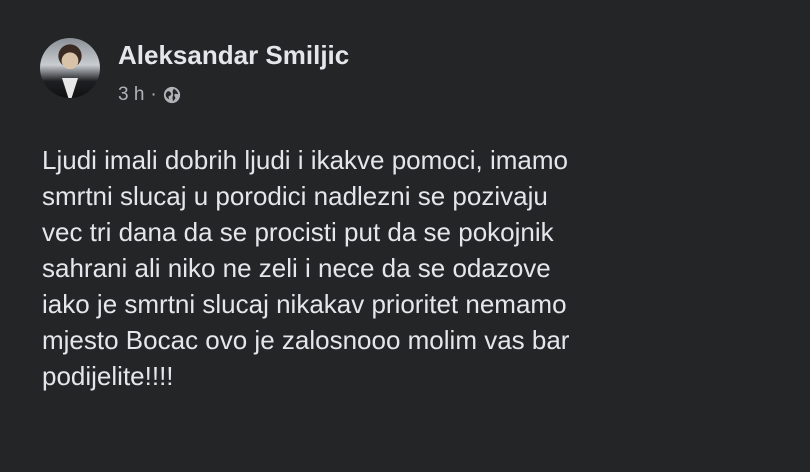 The image size is (810, 472). I want to click on post-timestamp: 3 h, so click(131, 95).